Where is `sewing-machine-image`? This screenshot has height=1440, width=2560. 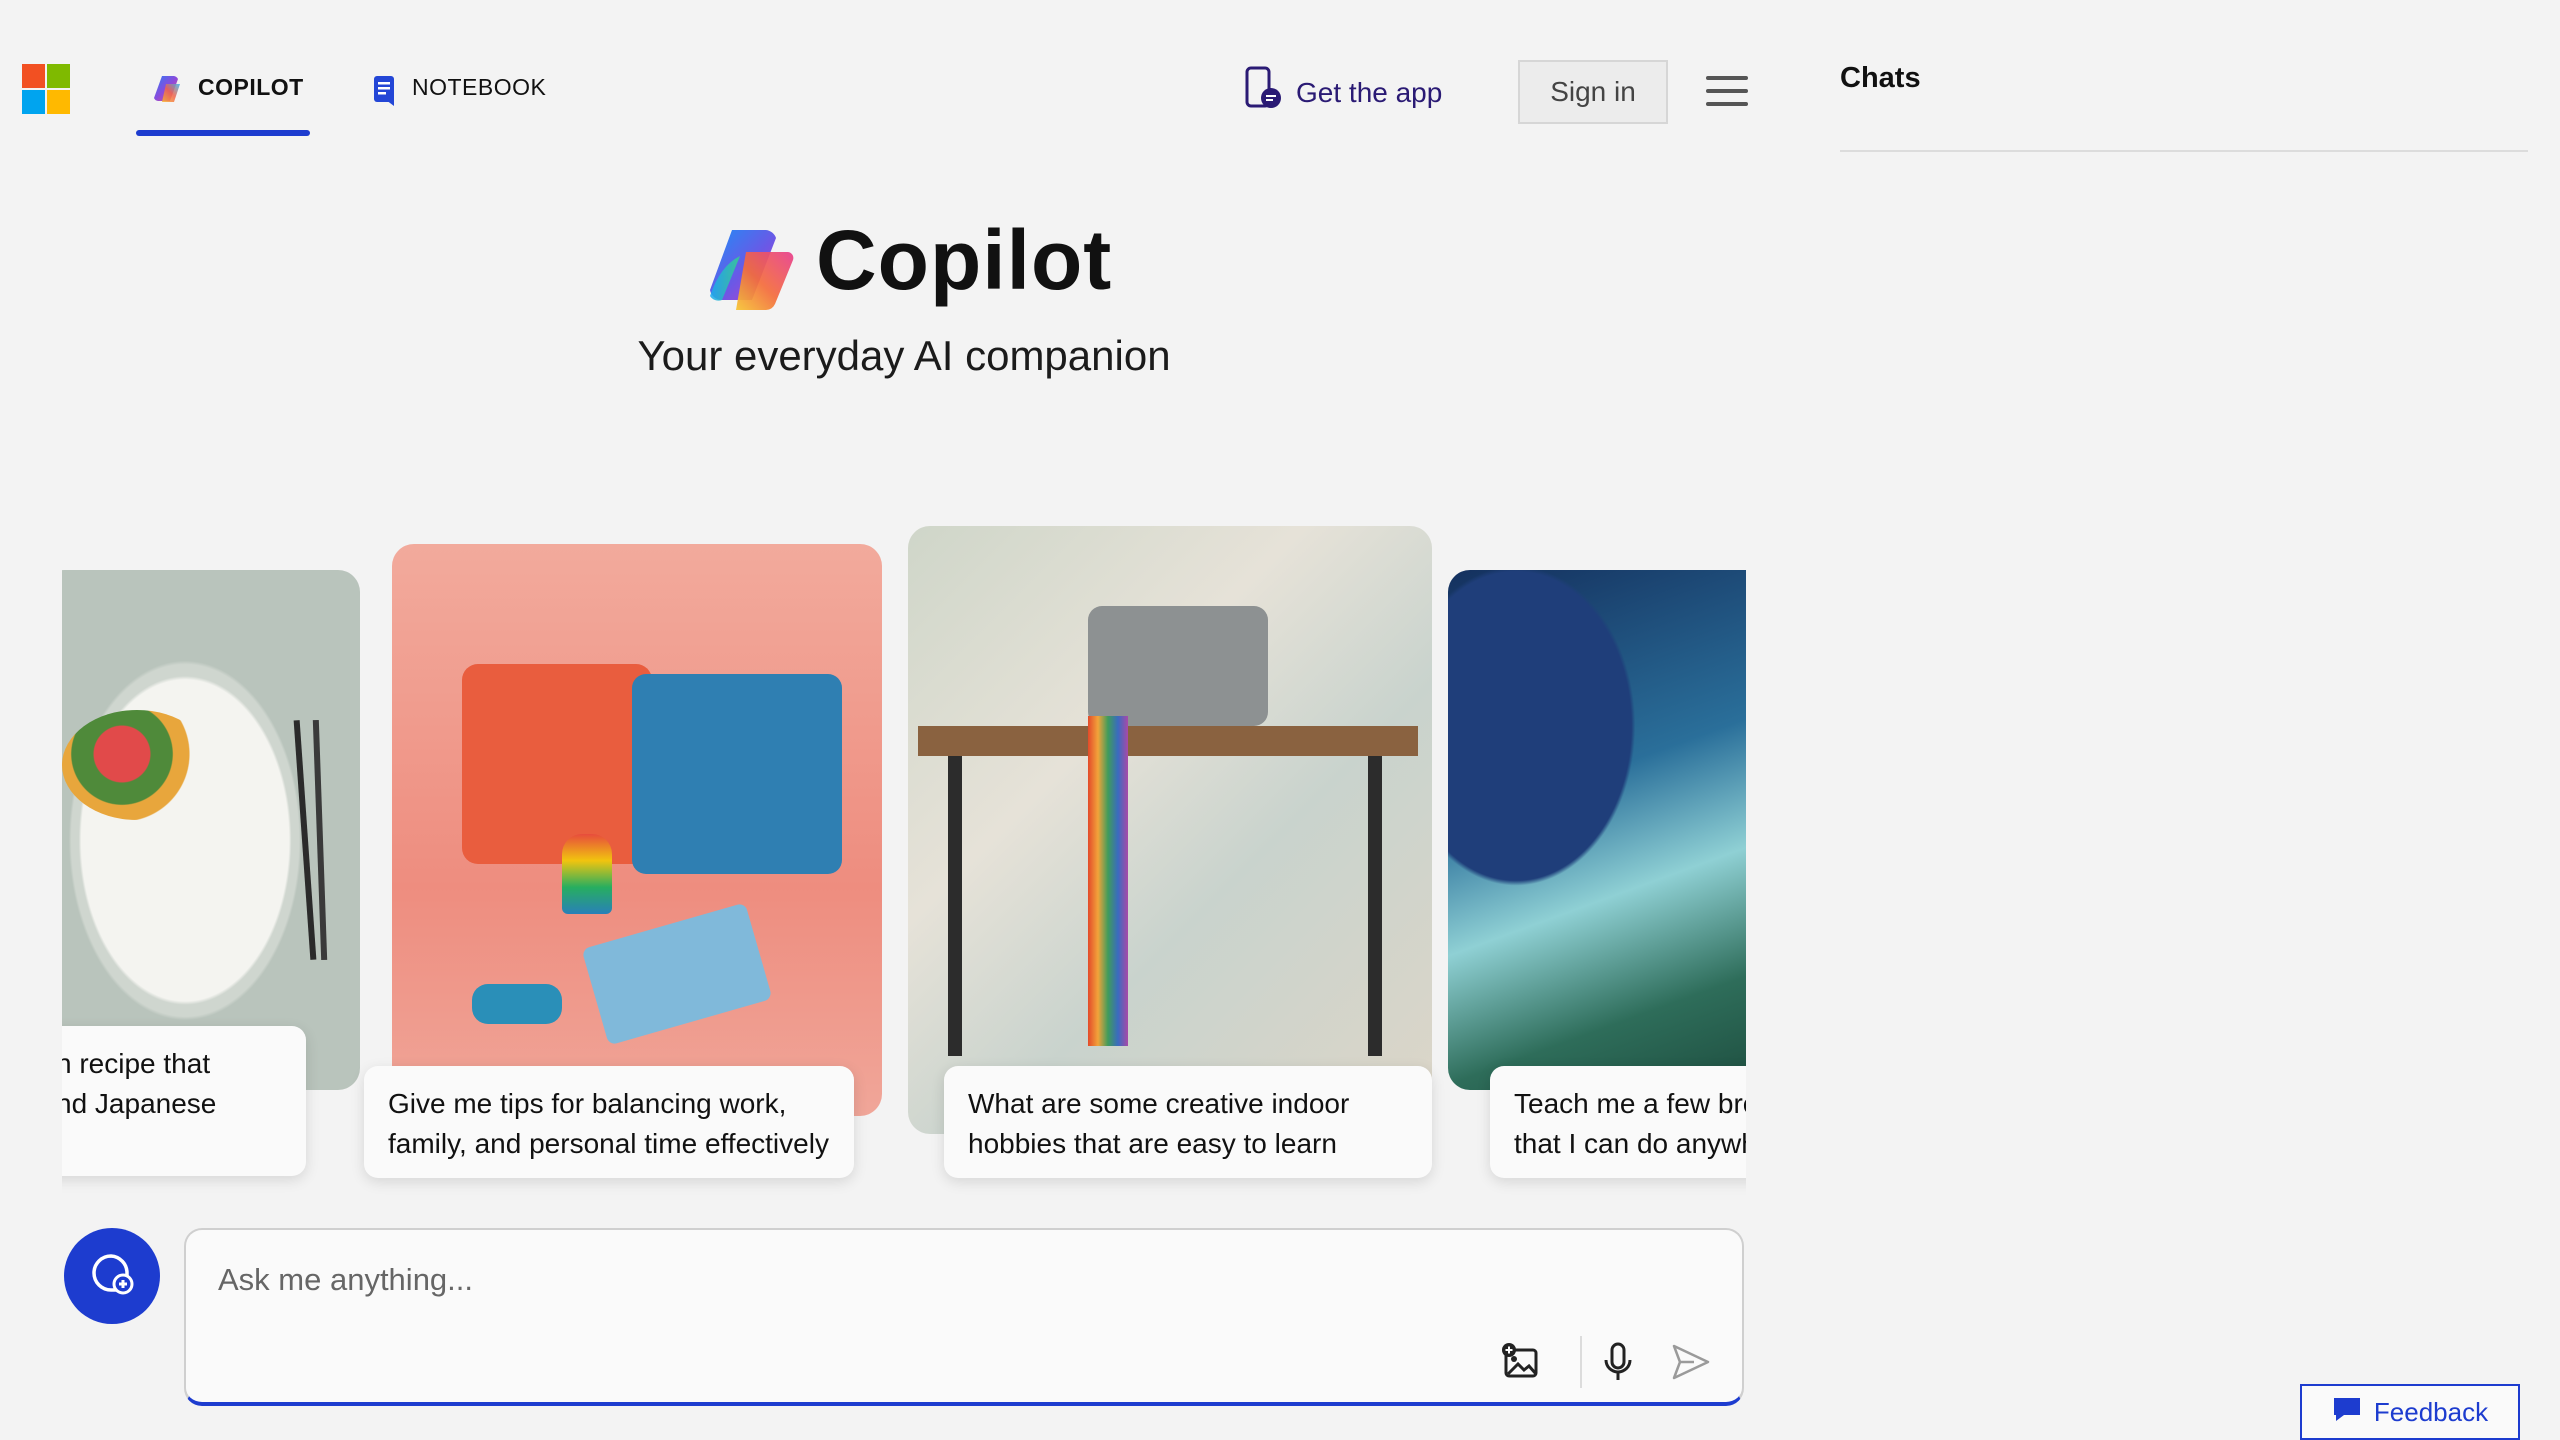
sewing-machine-image is located at coordinates (1170, 830).